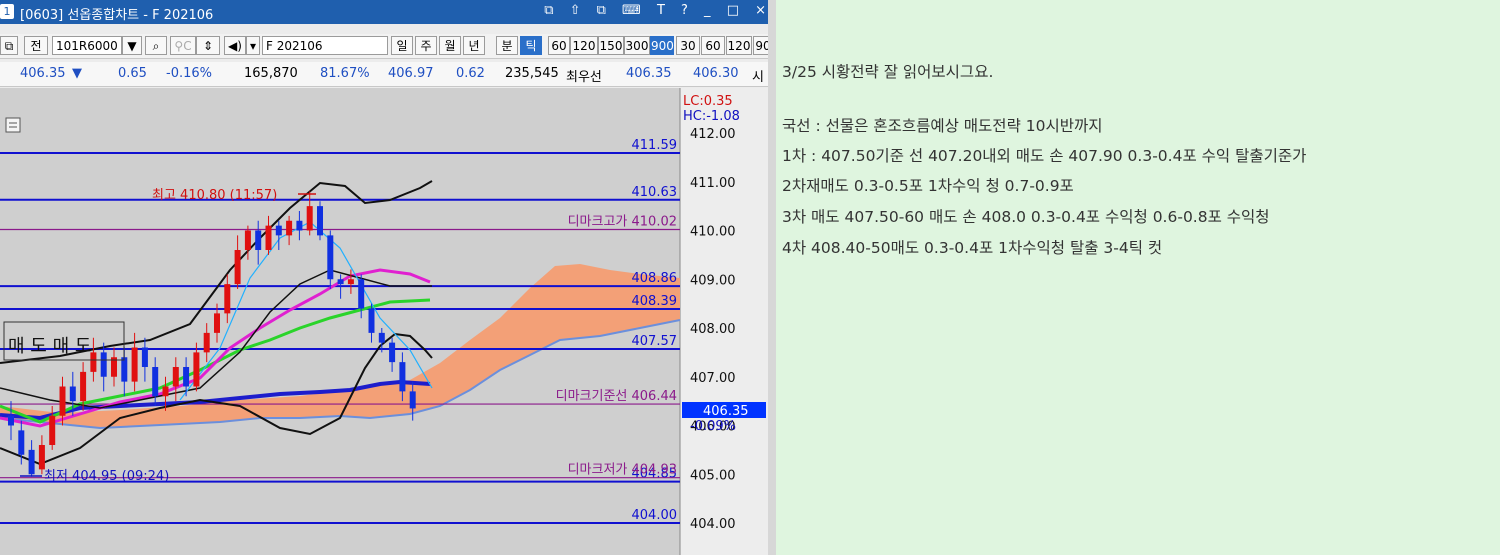 Image resolution: width=1500 pixels, height=555 pixels. What do you see at coordinates (888, 72) in the screenshot?
I see `note-line-1: 3/25 시황전략 잘 읽어보시그요.` at bounding box center [888, 72].